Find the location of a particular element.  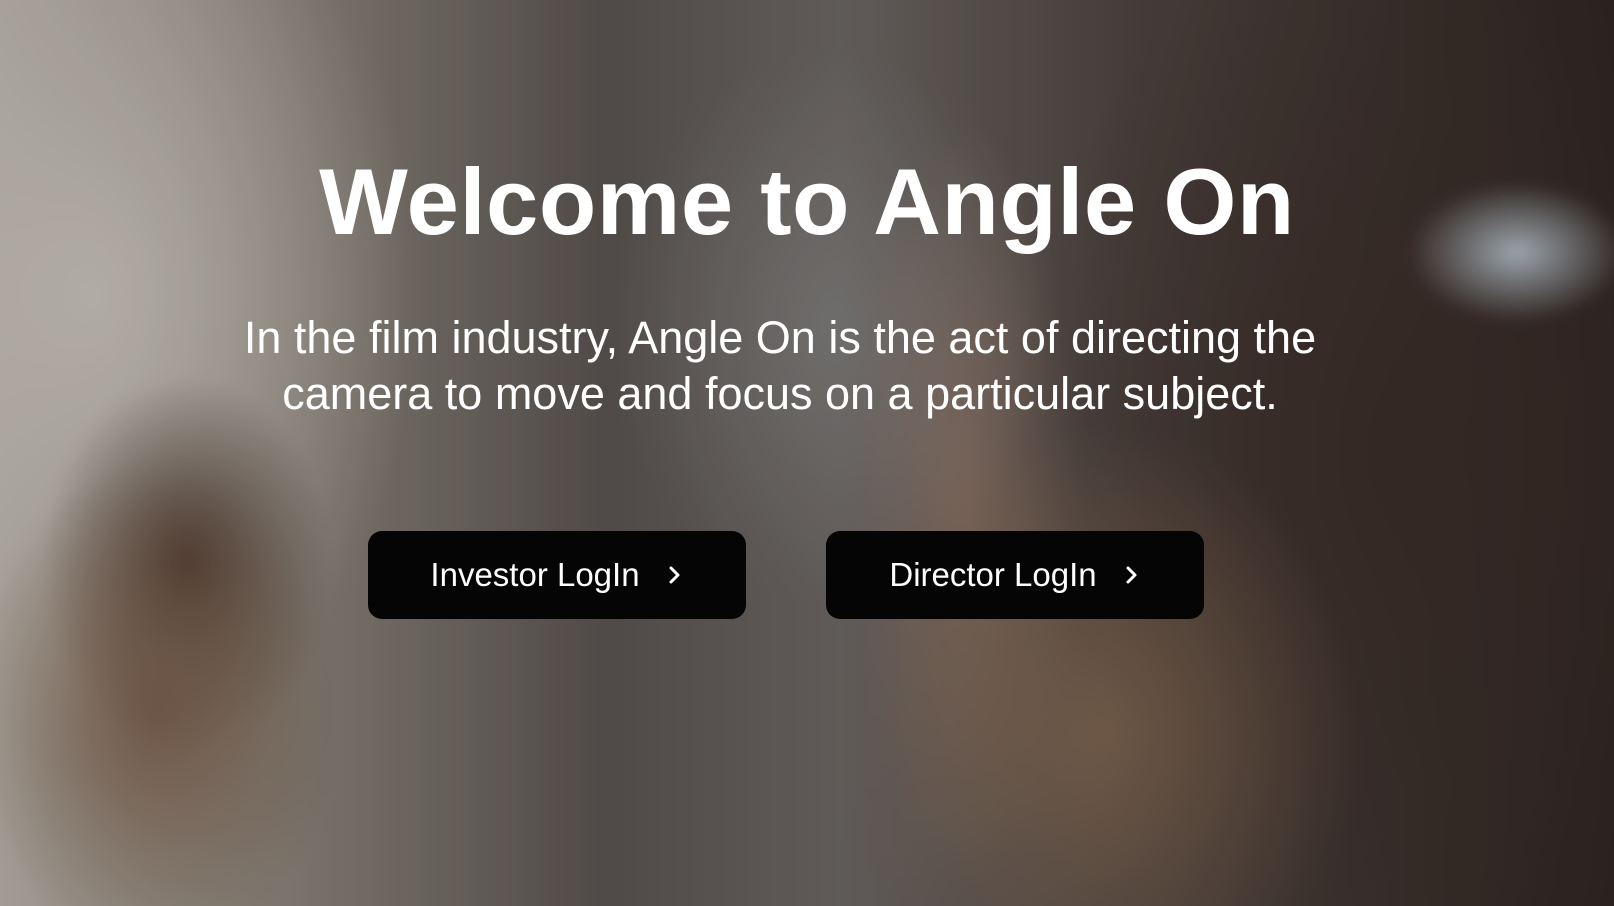

director-login-button: Director LogIn is located at coordinates (1015, 575).